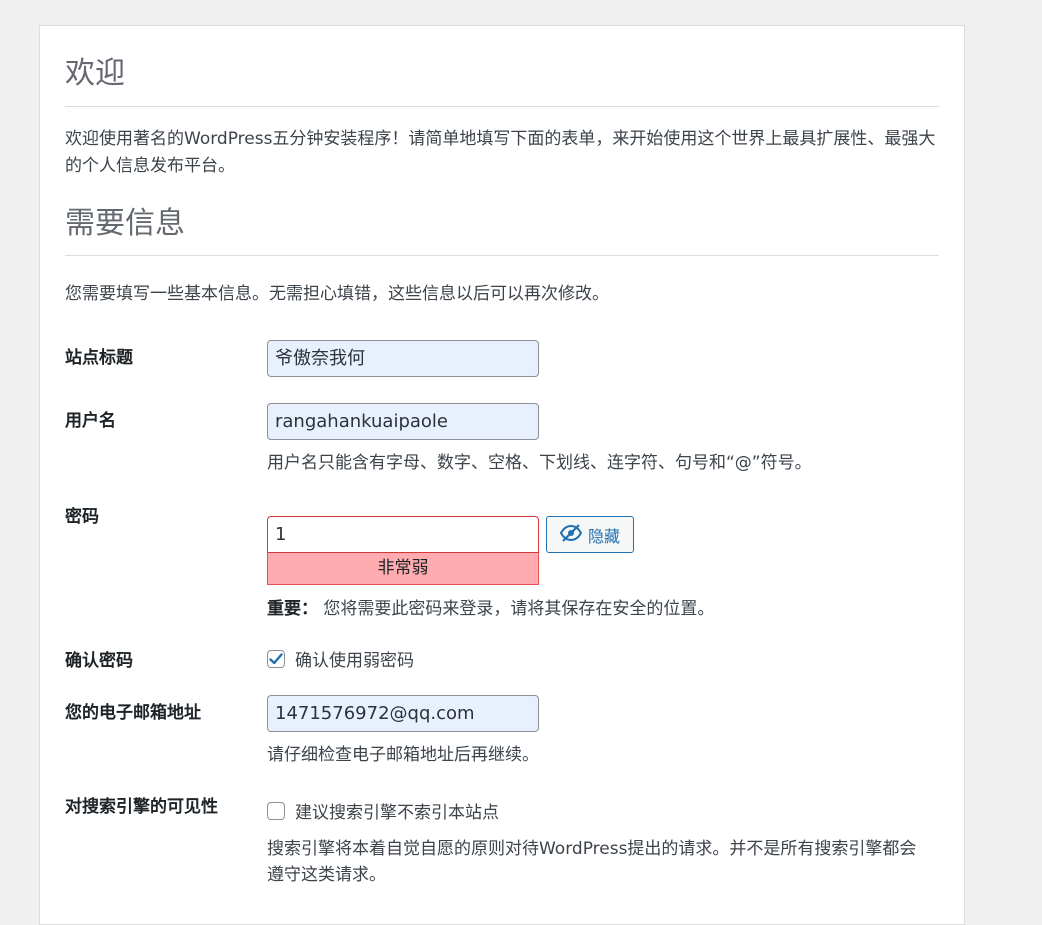 Image resolution: width=1042 pixels, height=925 pixels. I want to click on eye-slash-icon, so click(571, 534).